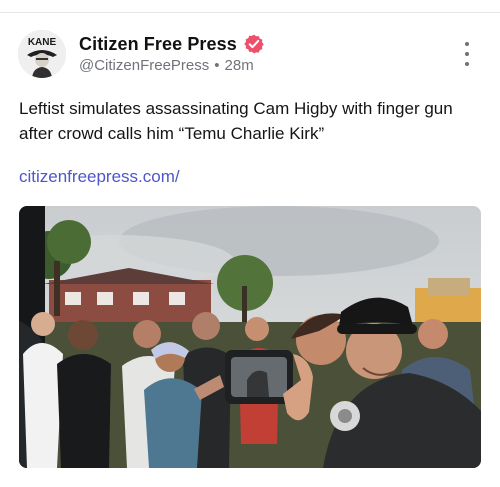 This screenshot has width=500, height=487. What do you see at coordinates (254, 44) in the screenshot?
I see `verified-badge-icon` at bounding box center [254, 44].